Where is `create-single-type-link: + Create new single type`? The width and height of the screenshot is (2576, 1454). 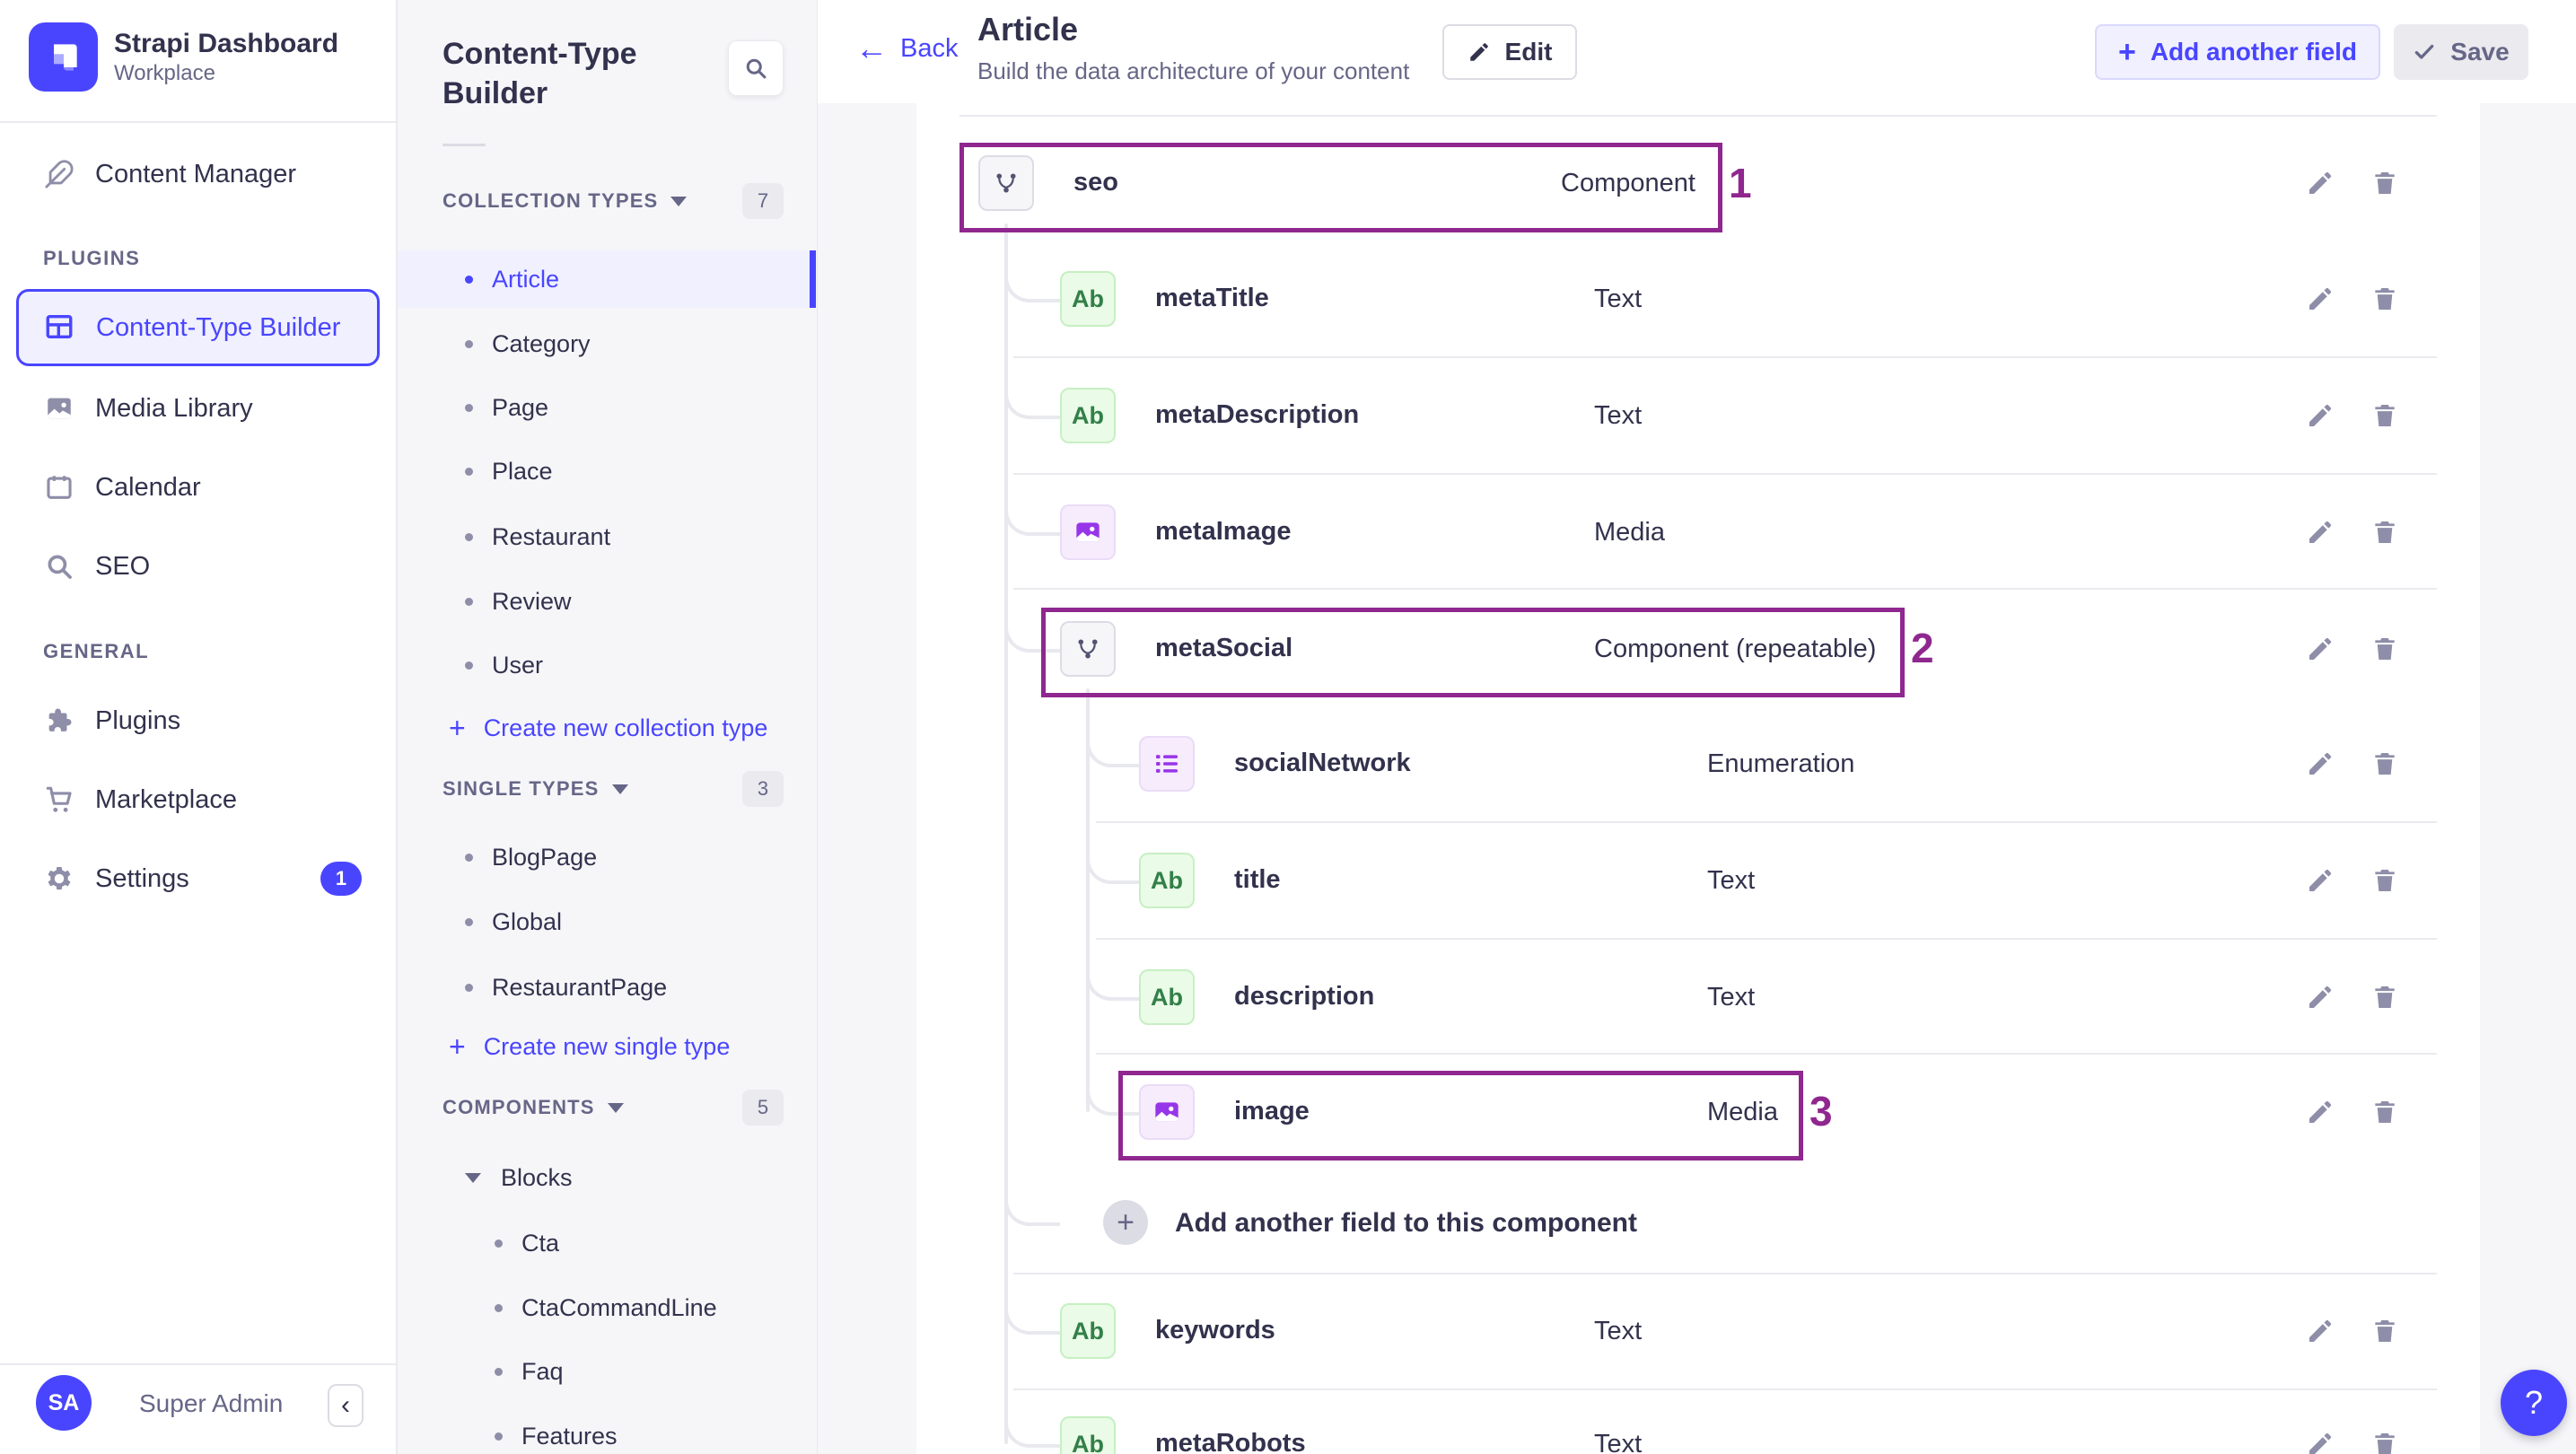
create-single-type-link: + Create new single type is located at coordinates (607, 1046).